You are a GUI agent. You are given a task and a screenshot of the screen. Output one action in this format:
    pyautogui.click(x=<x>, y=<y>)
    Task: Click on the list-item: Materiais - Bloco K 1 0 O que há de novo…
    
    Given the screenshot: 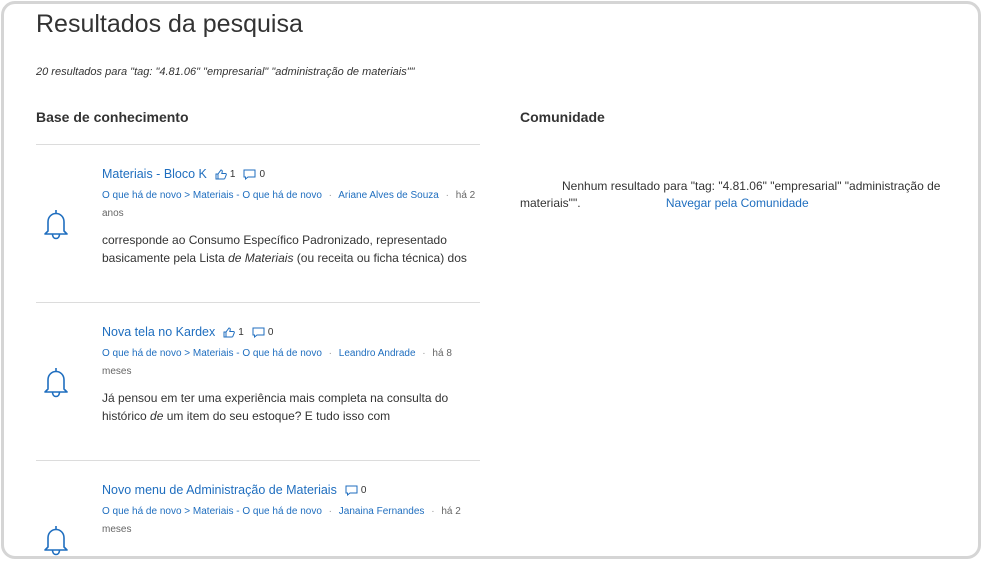 What is the action you would take?
    pyautogui.click(x=258, y=223)
    